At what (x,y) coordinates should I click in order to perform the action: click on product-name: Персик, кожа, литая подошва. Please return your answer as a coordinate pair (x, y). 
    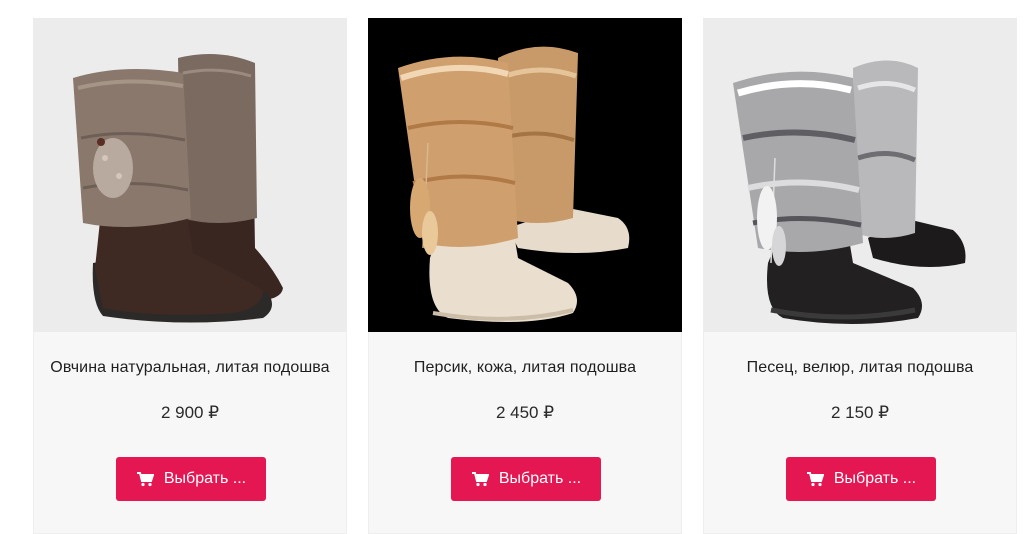
    Looking at the image, I should click on (525, 368).